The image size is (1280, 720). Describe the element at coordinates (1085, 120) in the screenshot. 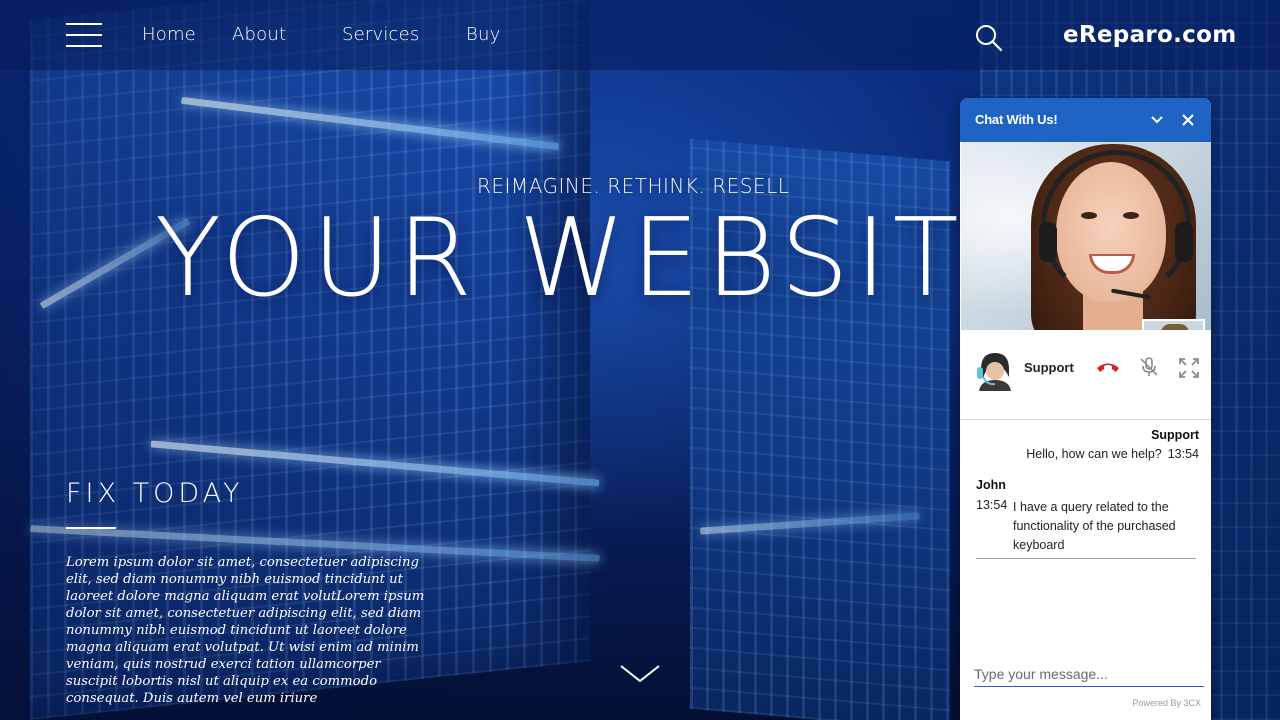

I see `chat-header: Chat With Us!` at that location.